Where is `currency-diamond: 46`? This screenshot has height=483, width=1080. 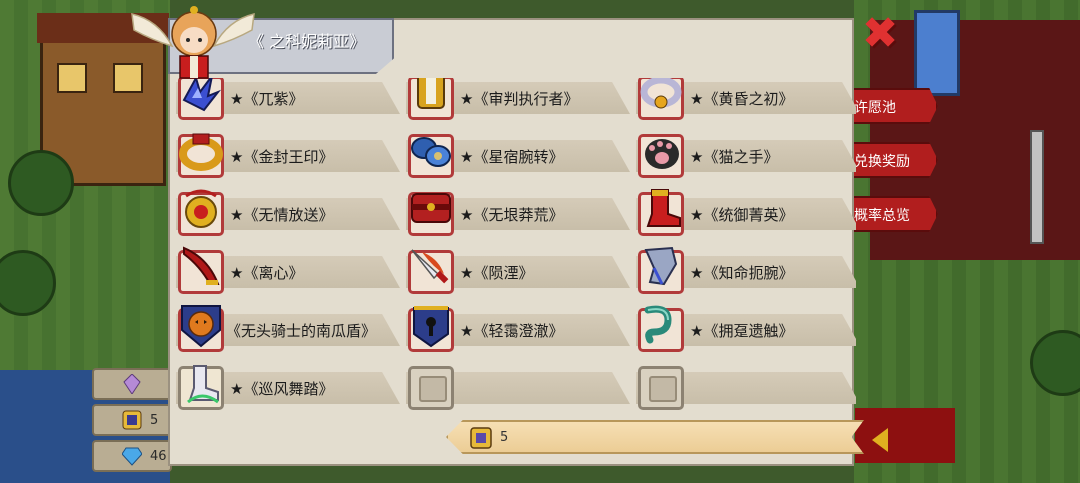
currency-diamond: 46 is located at coordinates (132, 456).